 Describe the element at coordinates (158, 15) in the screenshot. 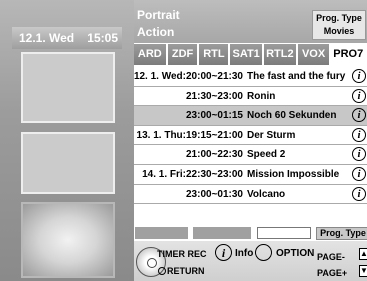

I see `category-label: Portrait` at that location.